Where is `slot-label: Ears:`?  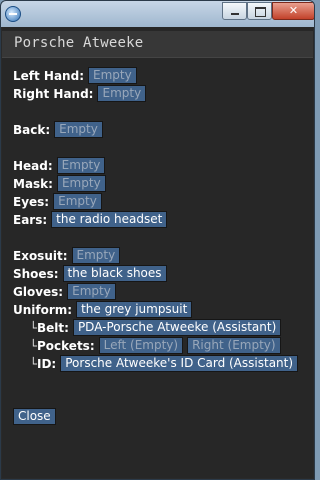 slot-label: Ears: is located at coordinates (30, 220).